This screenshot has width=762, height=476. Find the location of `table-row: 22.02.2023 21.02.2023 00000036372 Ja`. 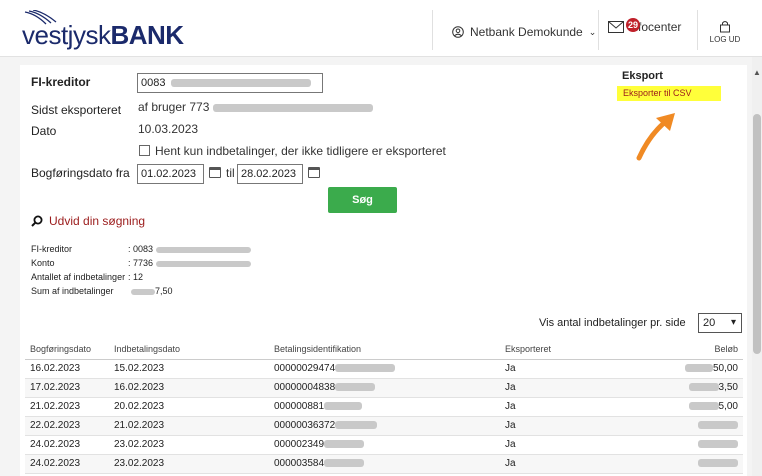

table-row: 22.02.2023 21.02.2023 00000036372 Ja is located at coordinates (384, 426).